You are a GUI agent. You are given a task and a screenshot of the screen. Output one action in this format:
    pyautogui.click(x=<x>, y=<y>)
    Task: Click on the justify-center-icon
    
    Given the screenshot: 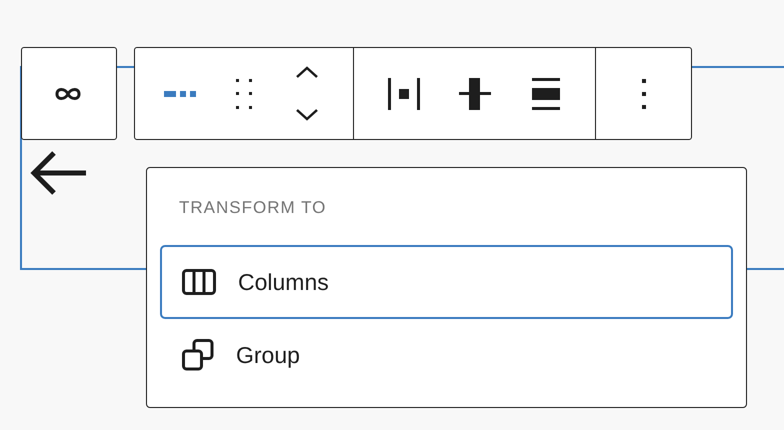 What is the action you would take?
    pyautogui.click(x=404, y=94)
    